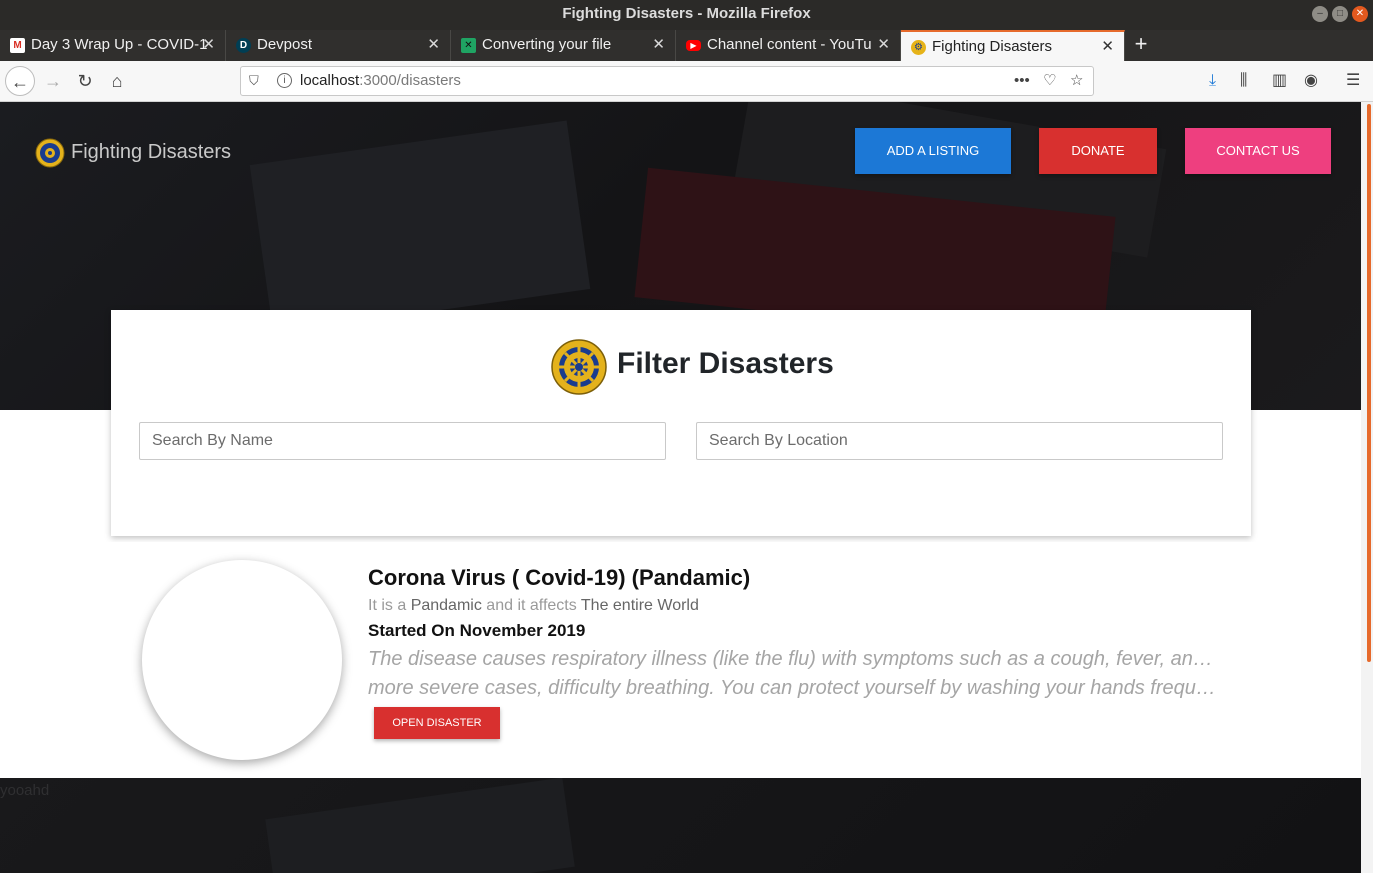  I want to click on gmail-icon: M, so click(17, 45).